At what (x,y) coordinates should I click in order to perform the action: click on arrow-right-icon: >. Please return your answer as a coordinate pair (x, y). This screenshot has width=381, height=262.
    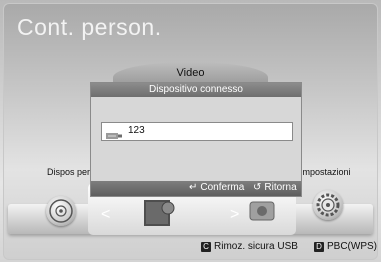
    Looking at the image, I should click on (234, 215).